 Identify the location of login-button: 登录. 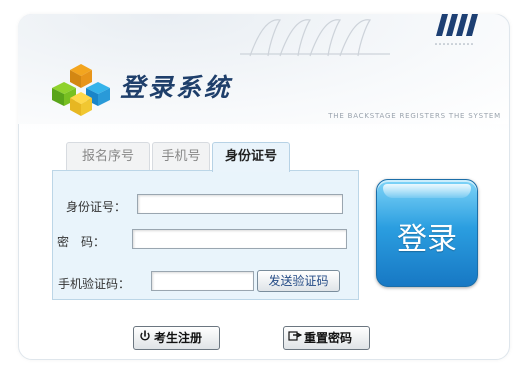
(427, 233).